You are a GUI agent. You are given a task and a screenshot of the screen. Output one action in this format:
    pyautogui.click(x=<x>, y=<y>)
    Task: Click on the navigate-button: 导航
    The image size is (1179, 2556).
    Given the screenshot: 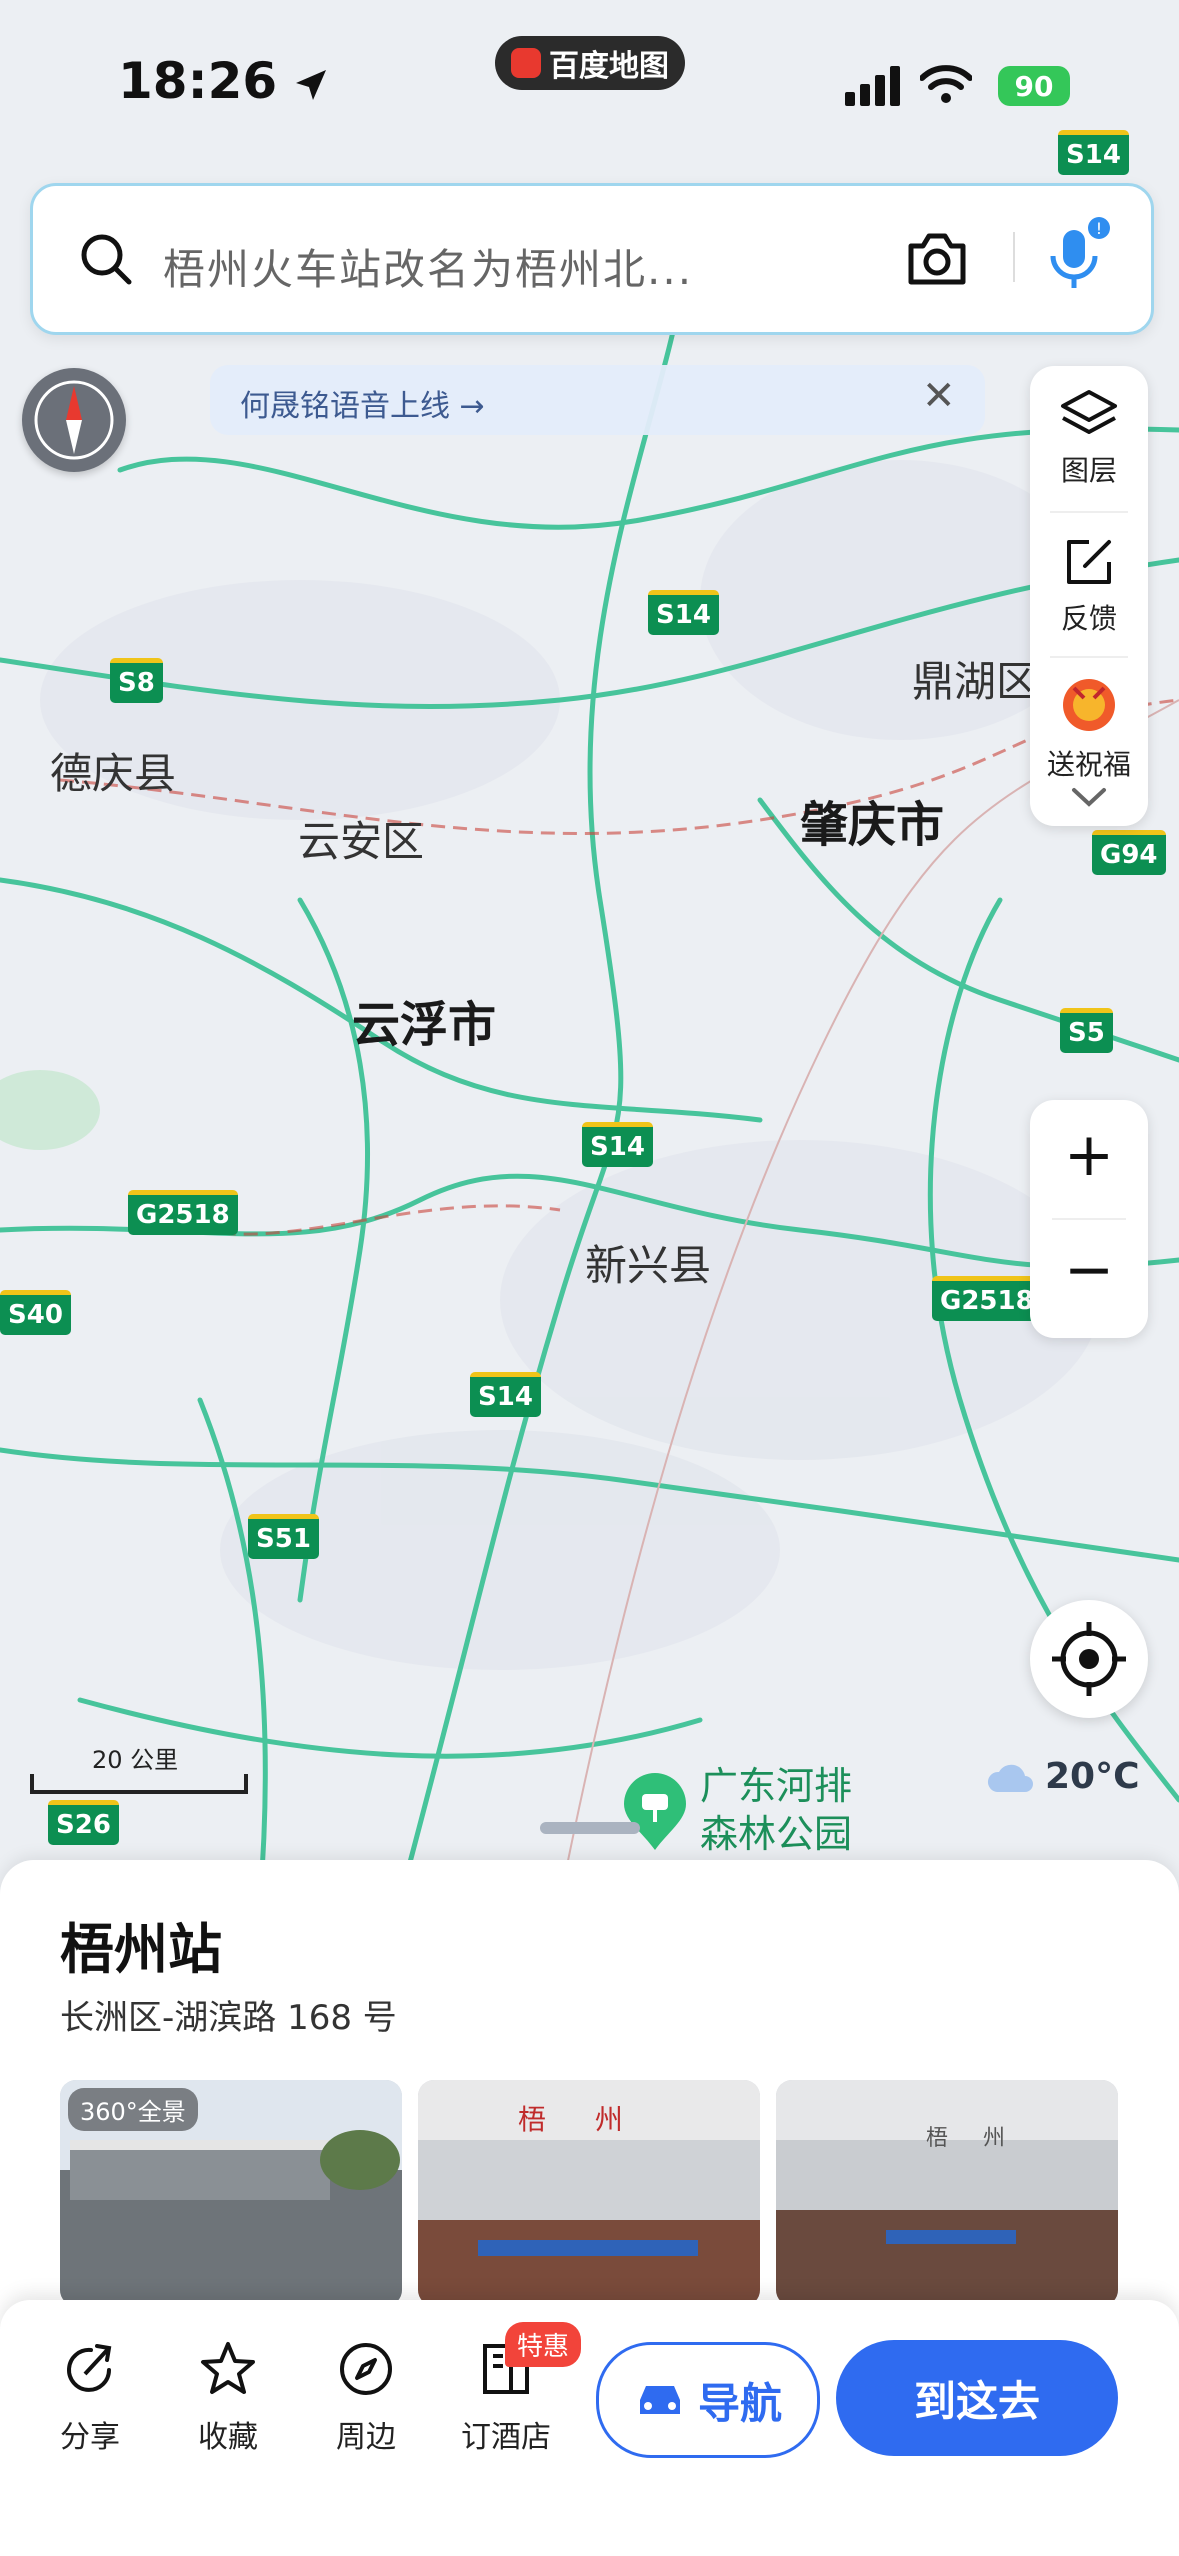 What is the action you would take?
    pyautogui.click(x=708, y=2400)
    